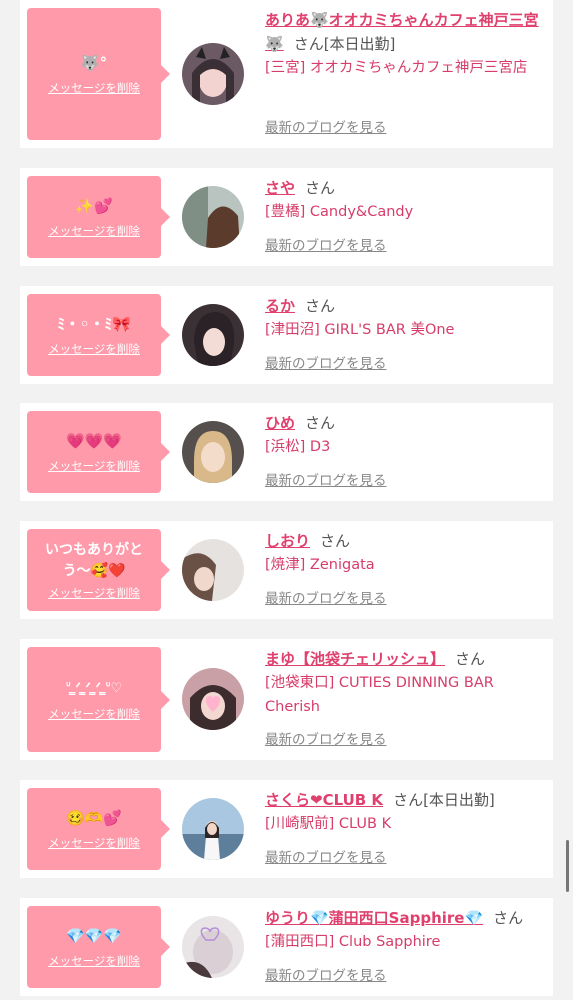  I want to click on avatar-photo-ruka, so click(213, 335).